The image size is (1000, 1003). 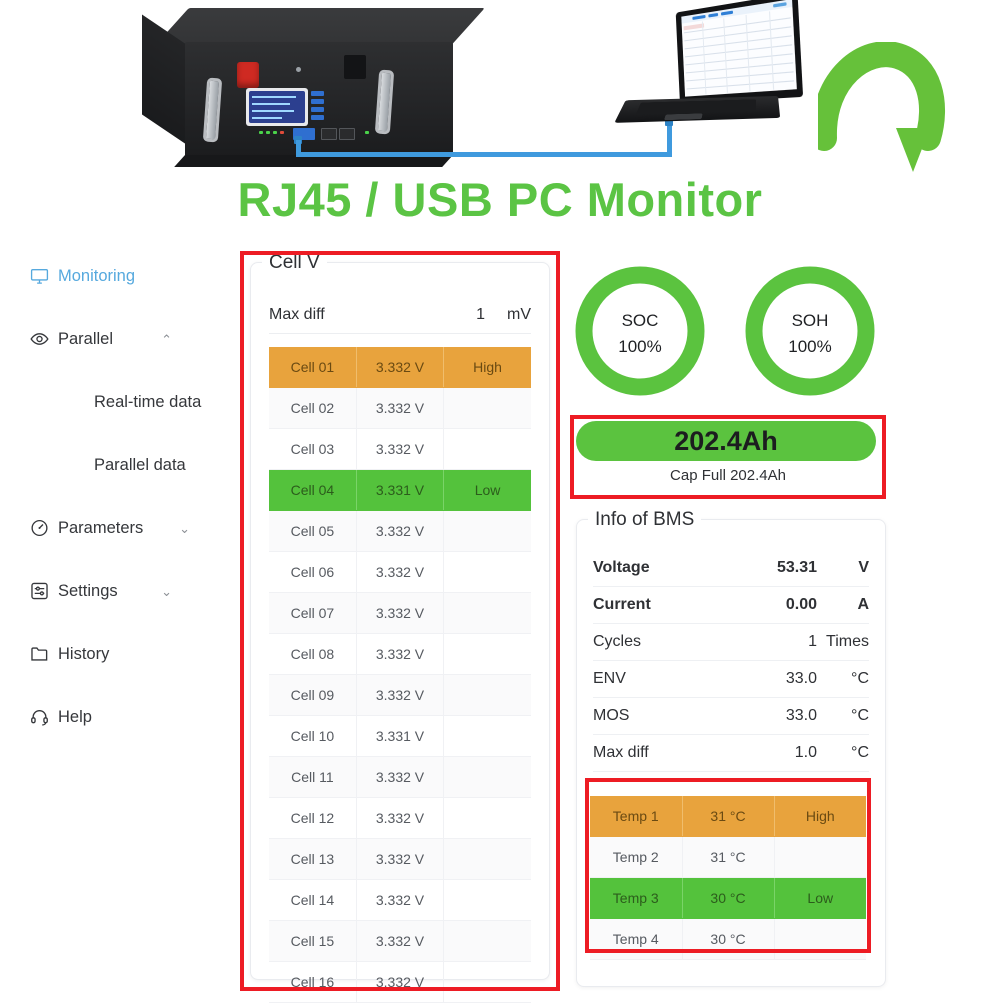 What do you see at coordinates (313, 900) in the screenshot?
I see `cell-name: Cell 14` at bounding box center [313, 900].